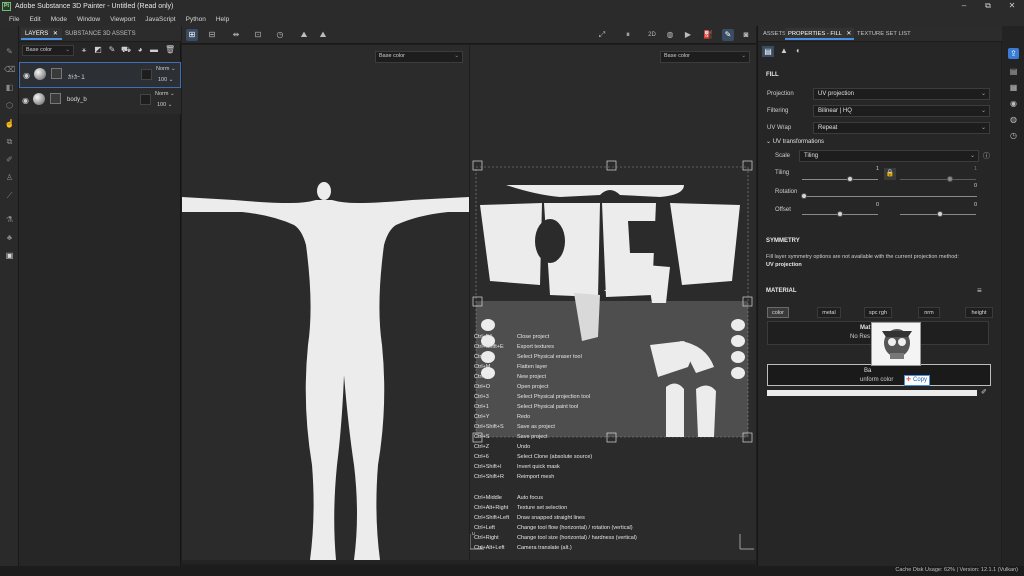 Image resolution: width=1024 pixels, height=576 pixels. Describe the element at coordinates (100, 34) in the screenshot. I see `tab-substance-assets: SUBSTANCE 3D ASSETS` at that location.